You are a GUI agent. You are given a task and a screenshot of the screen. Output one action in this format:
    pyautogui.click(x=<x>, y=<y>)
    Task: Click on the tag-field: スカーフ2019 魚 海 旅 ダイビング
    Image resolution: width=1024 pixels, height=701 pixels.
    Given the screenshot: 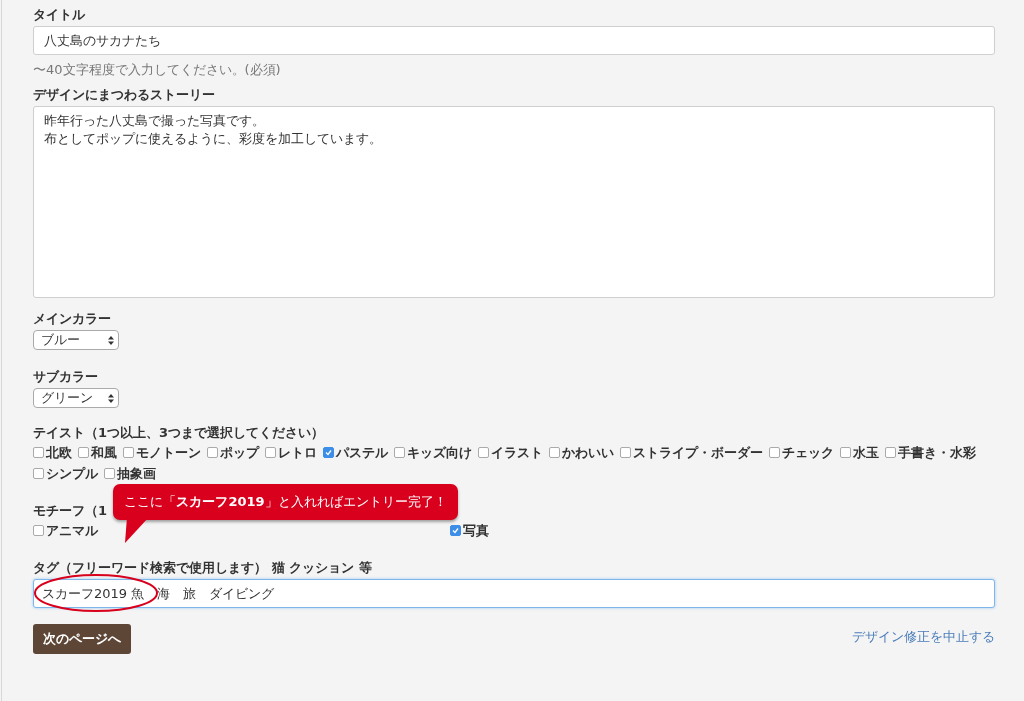 What is the action you would take?
    pyautogui.click(x=514, y=593)
    